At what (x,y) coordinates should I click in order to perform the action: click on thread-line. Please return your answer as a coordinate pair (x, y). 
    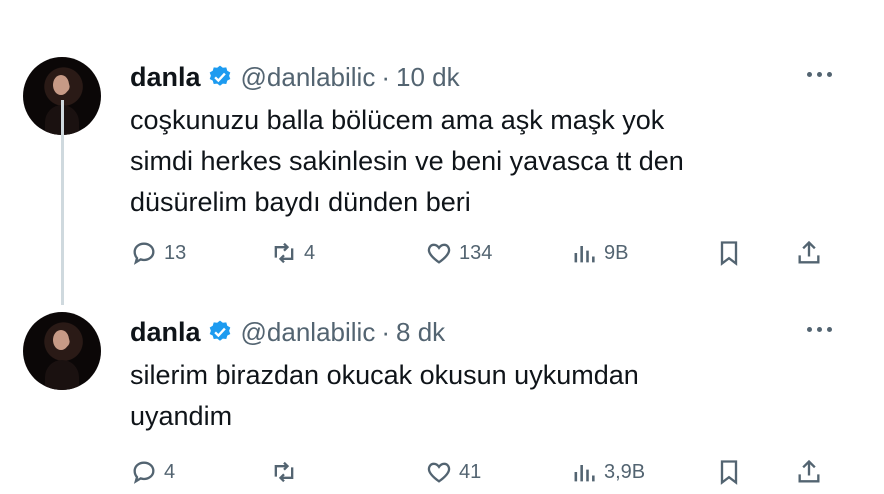
    Looking at the image, I should click on (62, 202).